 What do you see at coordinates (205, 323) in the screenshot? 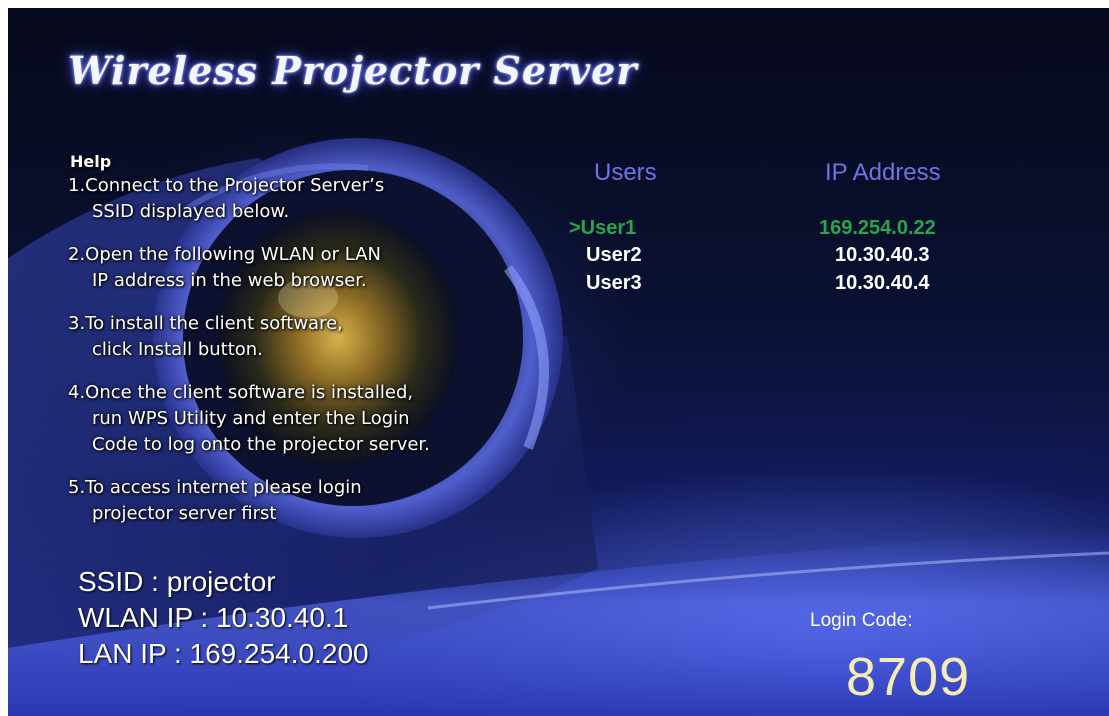
I see `help-step-3-line-1: 3.To install the client software,` at bounding box center [205, 323].